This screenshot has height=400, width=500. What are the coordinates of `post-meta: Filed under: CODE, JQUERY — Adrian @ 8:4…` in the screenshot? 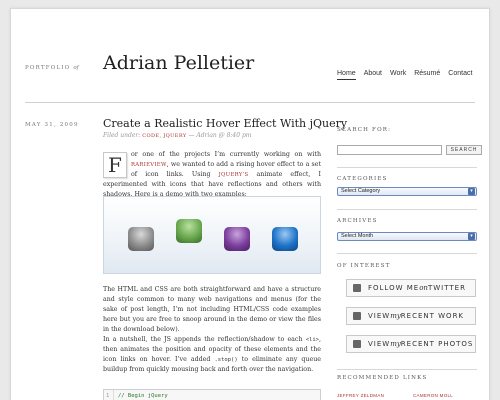 It's located at (177, 135).